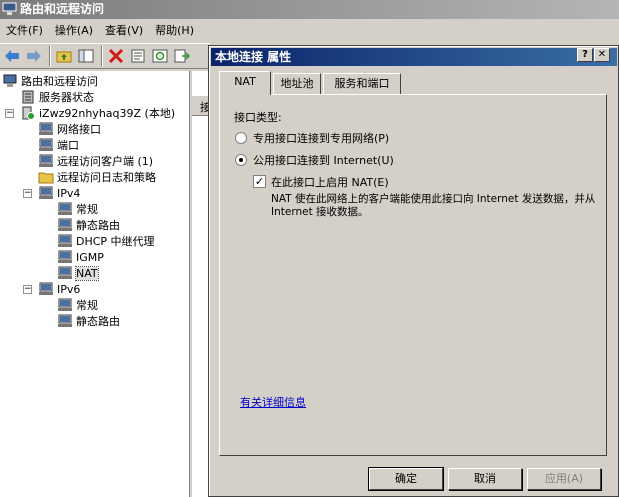 Image resolution: width=619 pixels, height=497 pixels. What do you see at coordinates (69, 193) in the screenshot?
I see `tree-item-label: IPv4` at bounding box center [69, 193].